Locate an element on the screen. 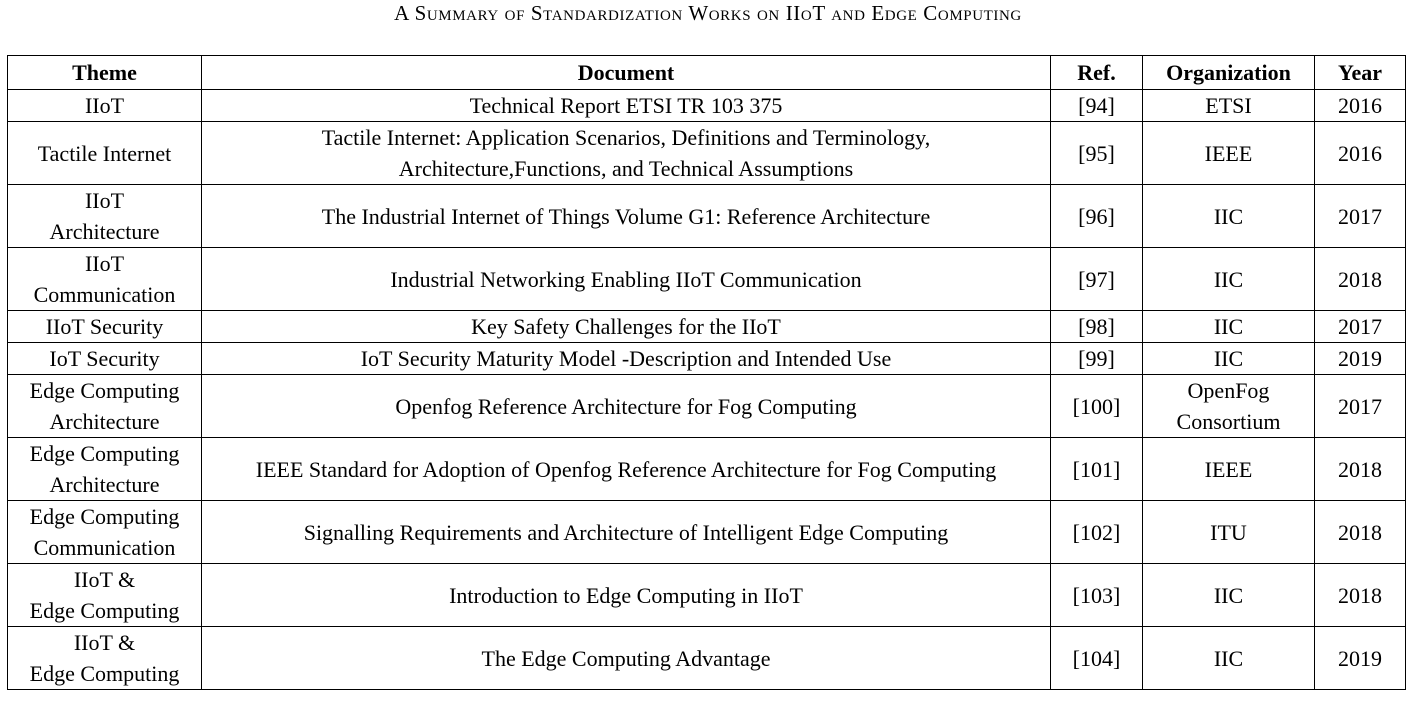 The width and height of the screenshot is (1416, 719). header-organization: Organization is located at coordinates (1228, 72).